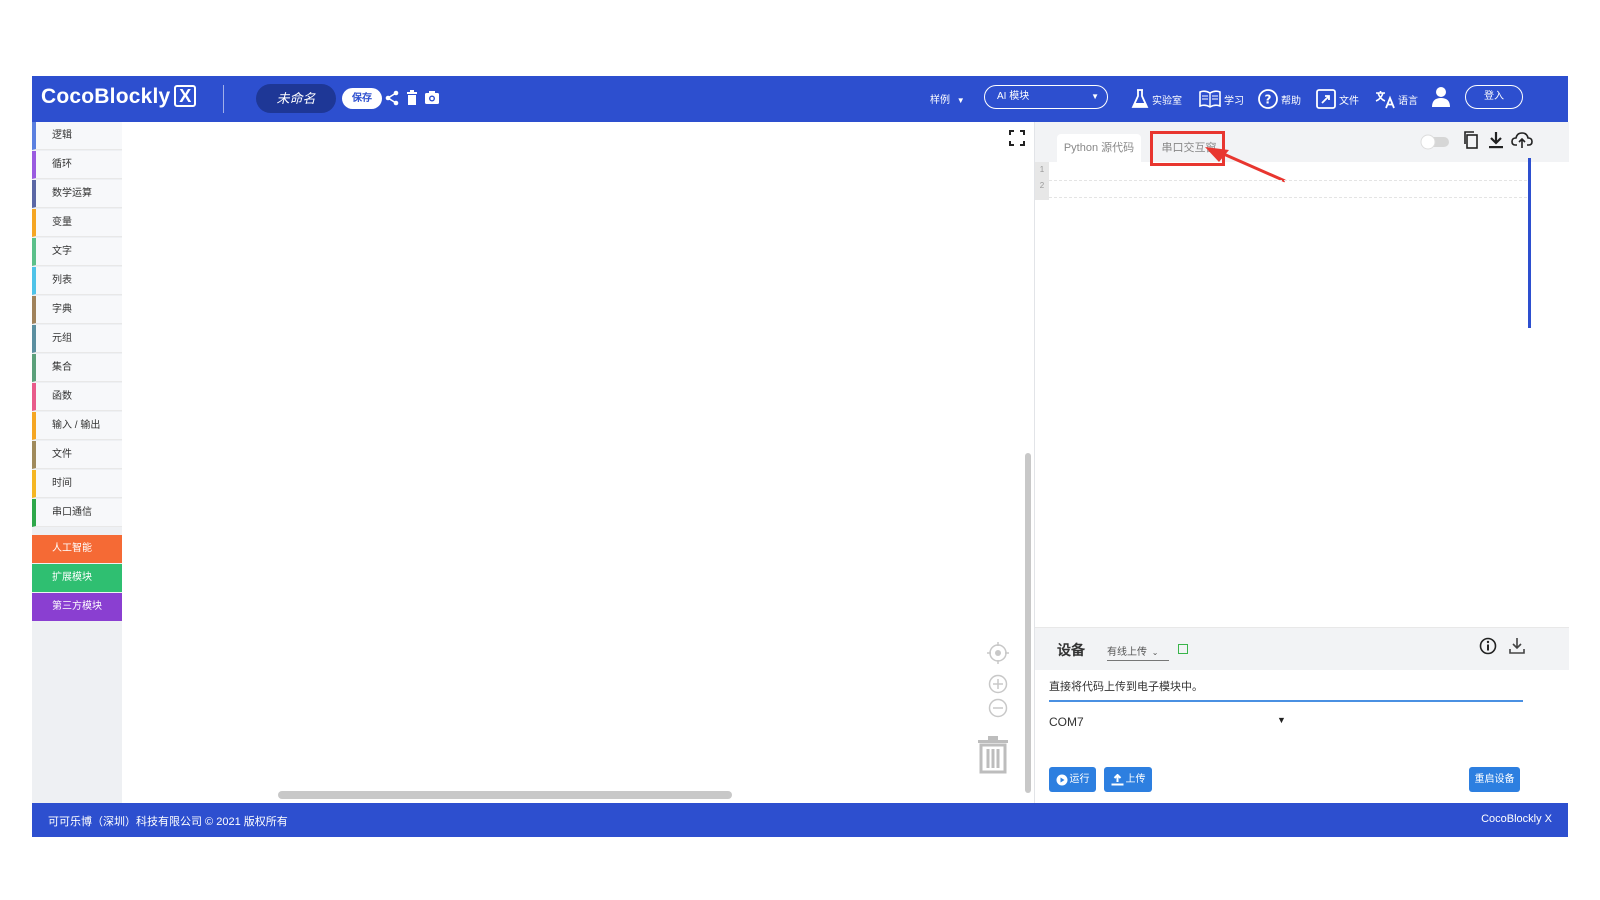 This screenshot has width=1600, height=900. I want to click on run-label: 运行, so click(1079, 779).